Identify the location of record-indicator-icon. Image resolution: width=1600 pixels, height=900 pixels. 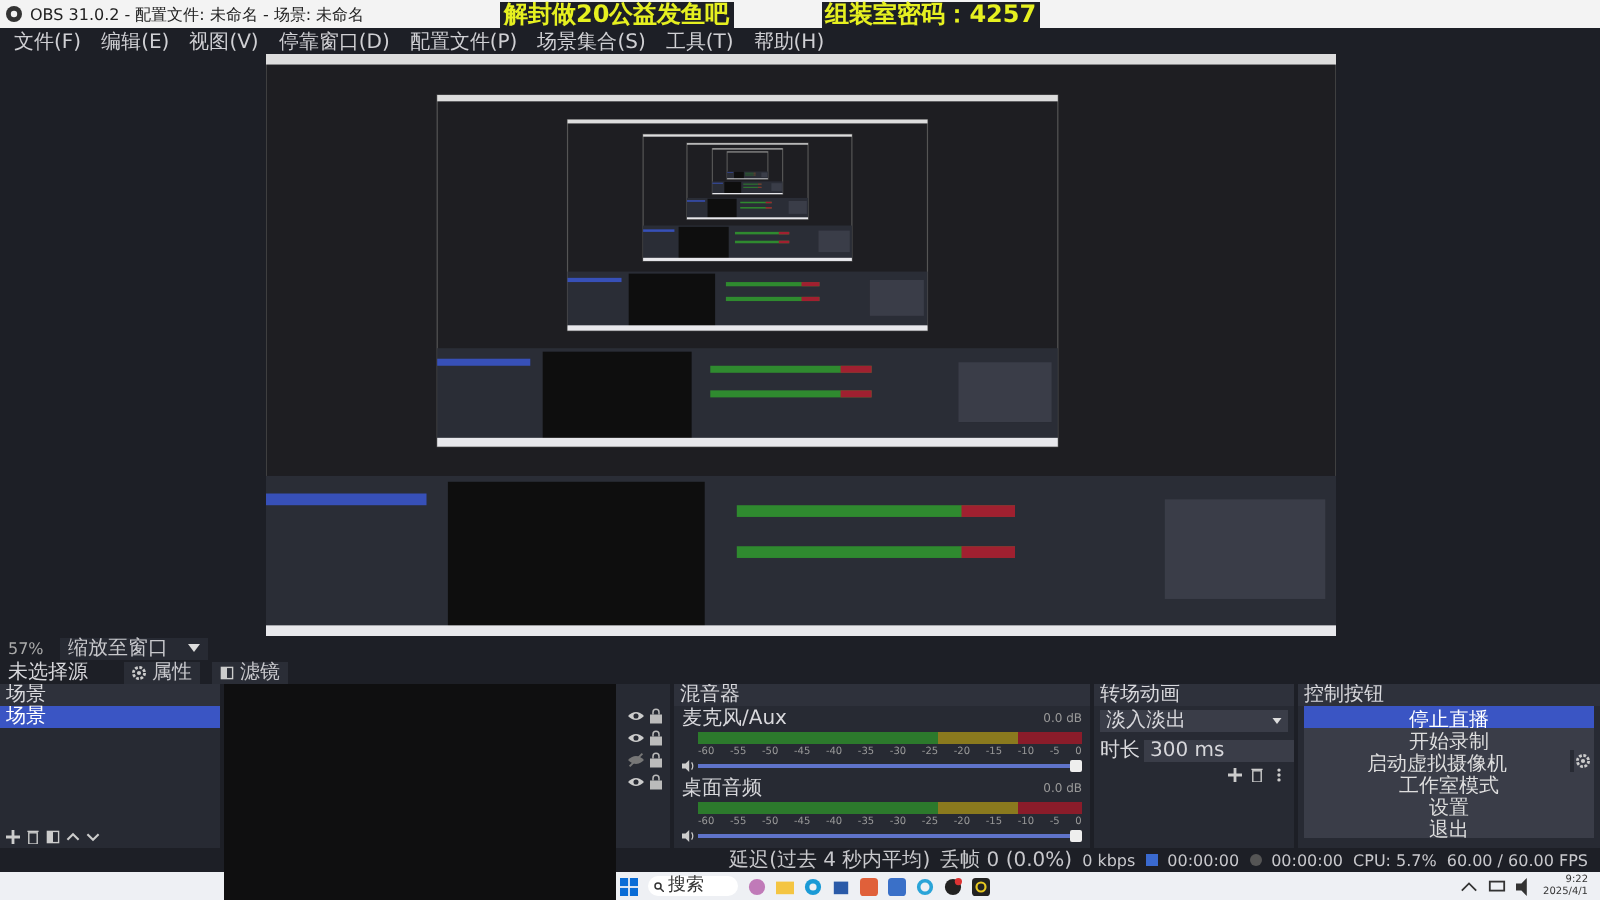
(1255, 860).